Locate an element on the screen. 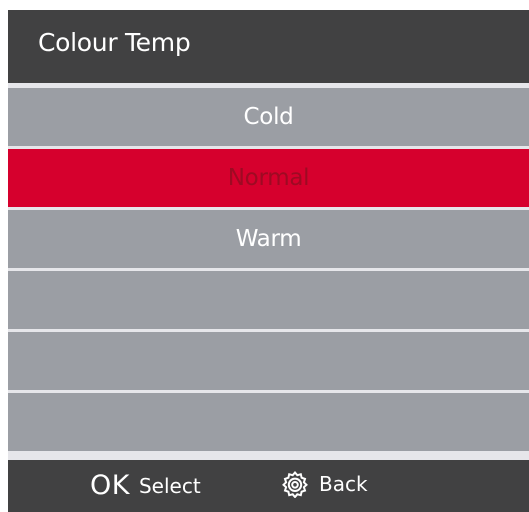 Image resolution: width=529 pixels, height=512 pixels. gear-icon is located at coordinates (295, 484).